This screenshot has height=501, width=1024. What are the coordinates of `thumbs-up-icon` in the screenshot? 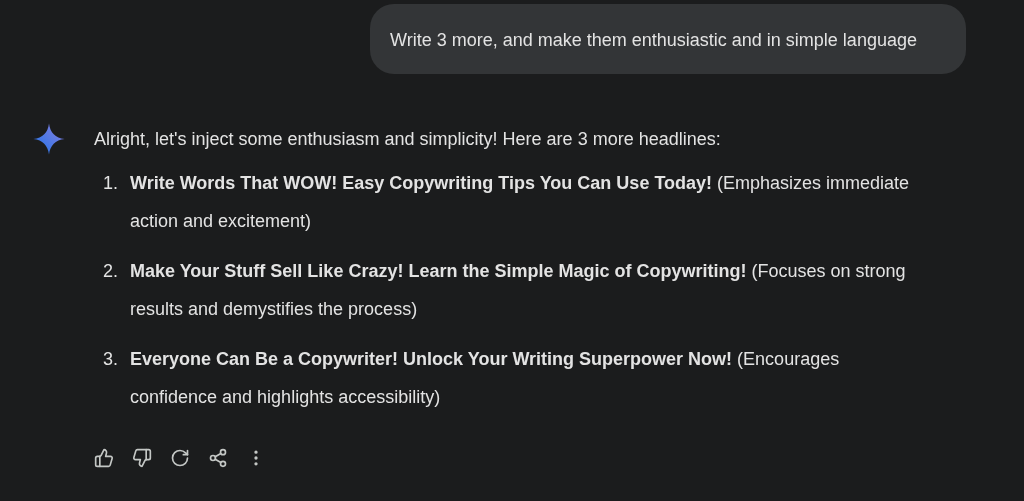 It's located at (104, 458).